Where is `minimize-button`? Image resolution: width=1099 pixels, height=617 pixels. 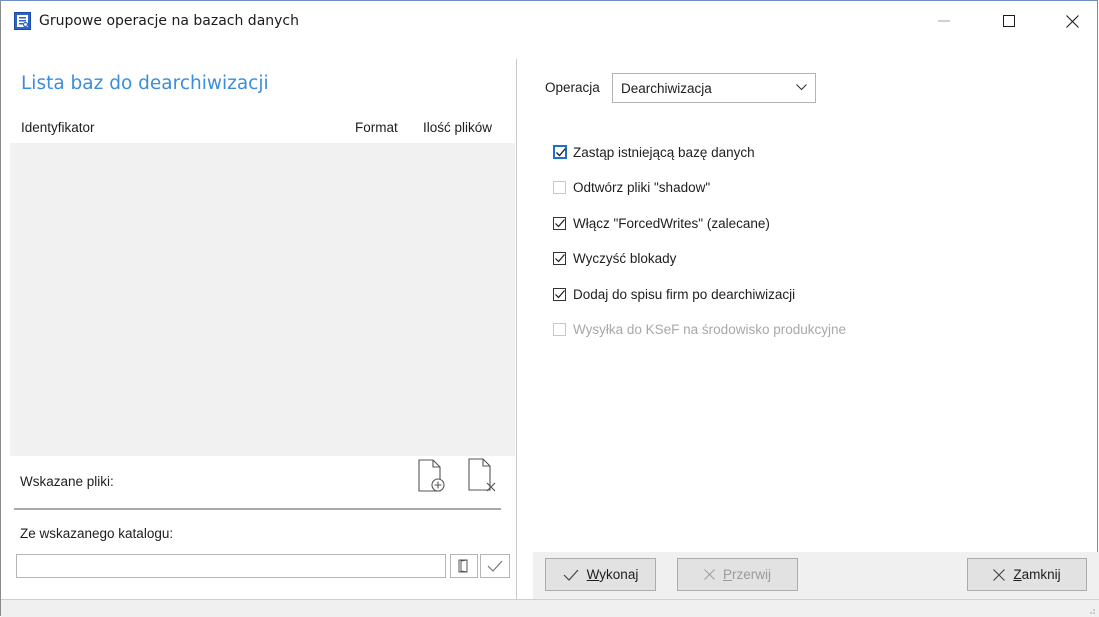
minimize-button is located at coordinates (944, 21).